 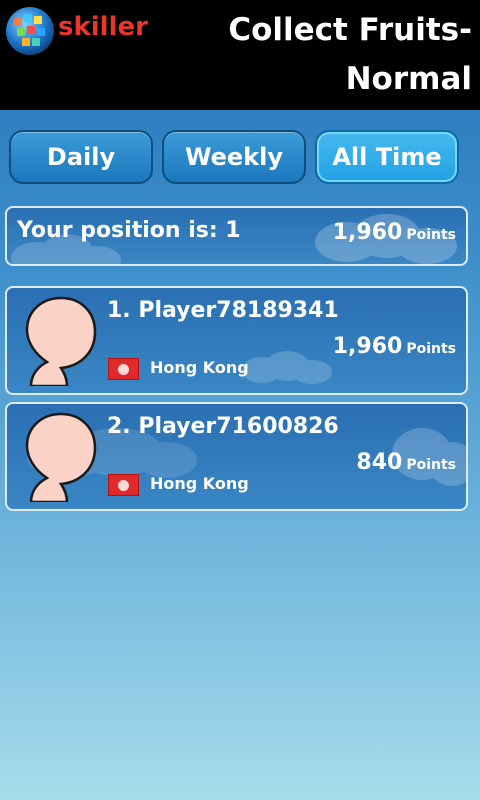 I want to click on position-label: Your position is: 1, so click(x=129, y=230).